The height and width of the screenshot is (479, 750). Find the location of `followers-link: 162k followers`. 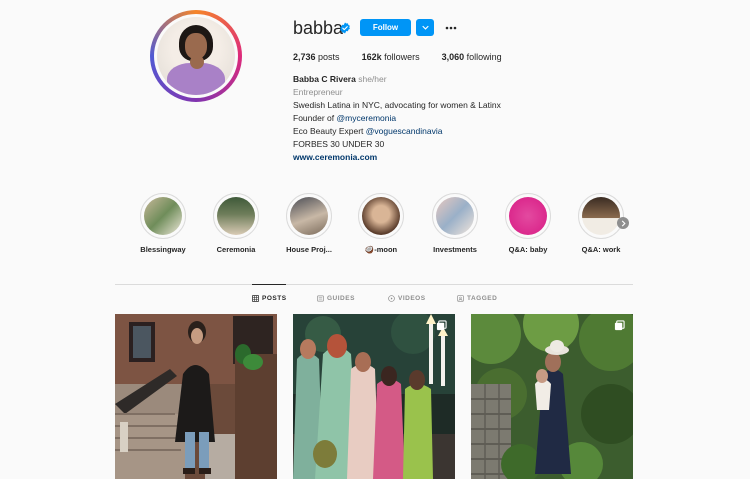

followers-link: 162k followers is located at coordinates (391, 57).